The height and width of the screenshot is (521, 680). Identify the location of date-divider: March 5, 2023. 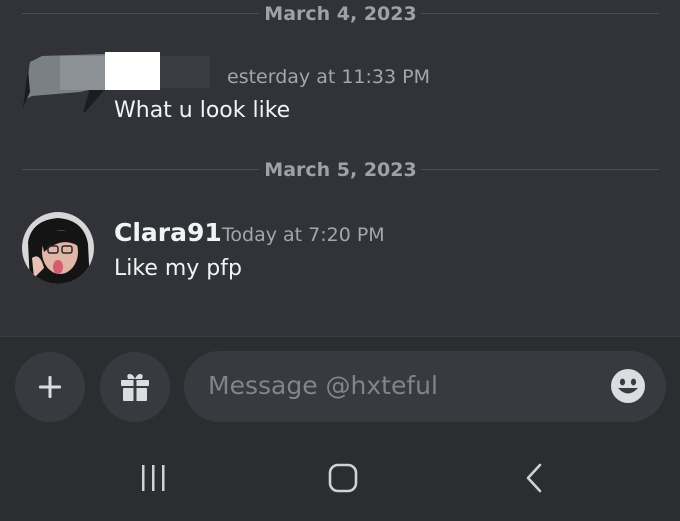
(340, 170).